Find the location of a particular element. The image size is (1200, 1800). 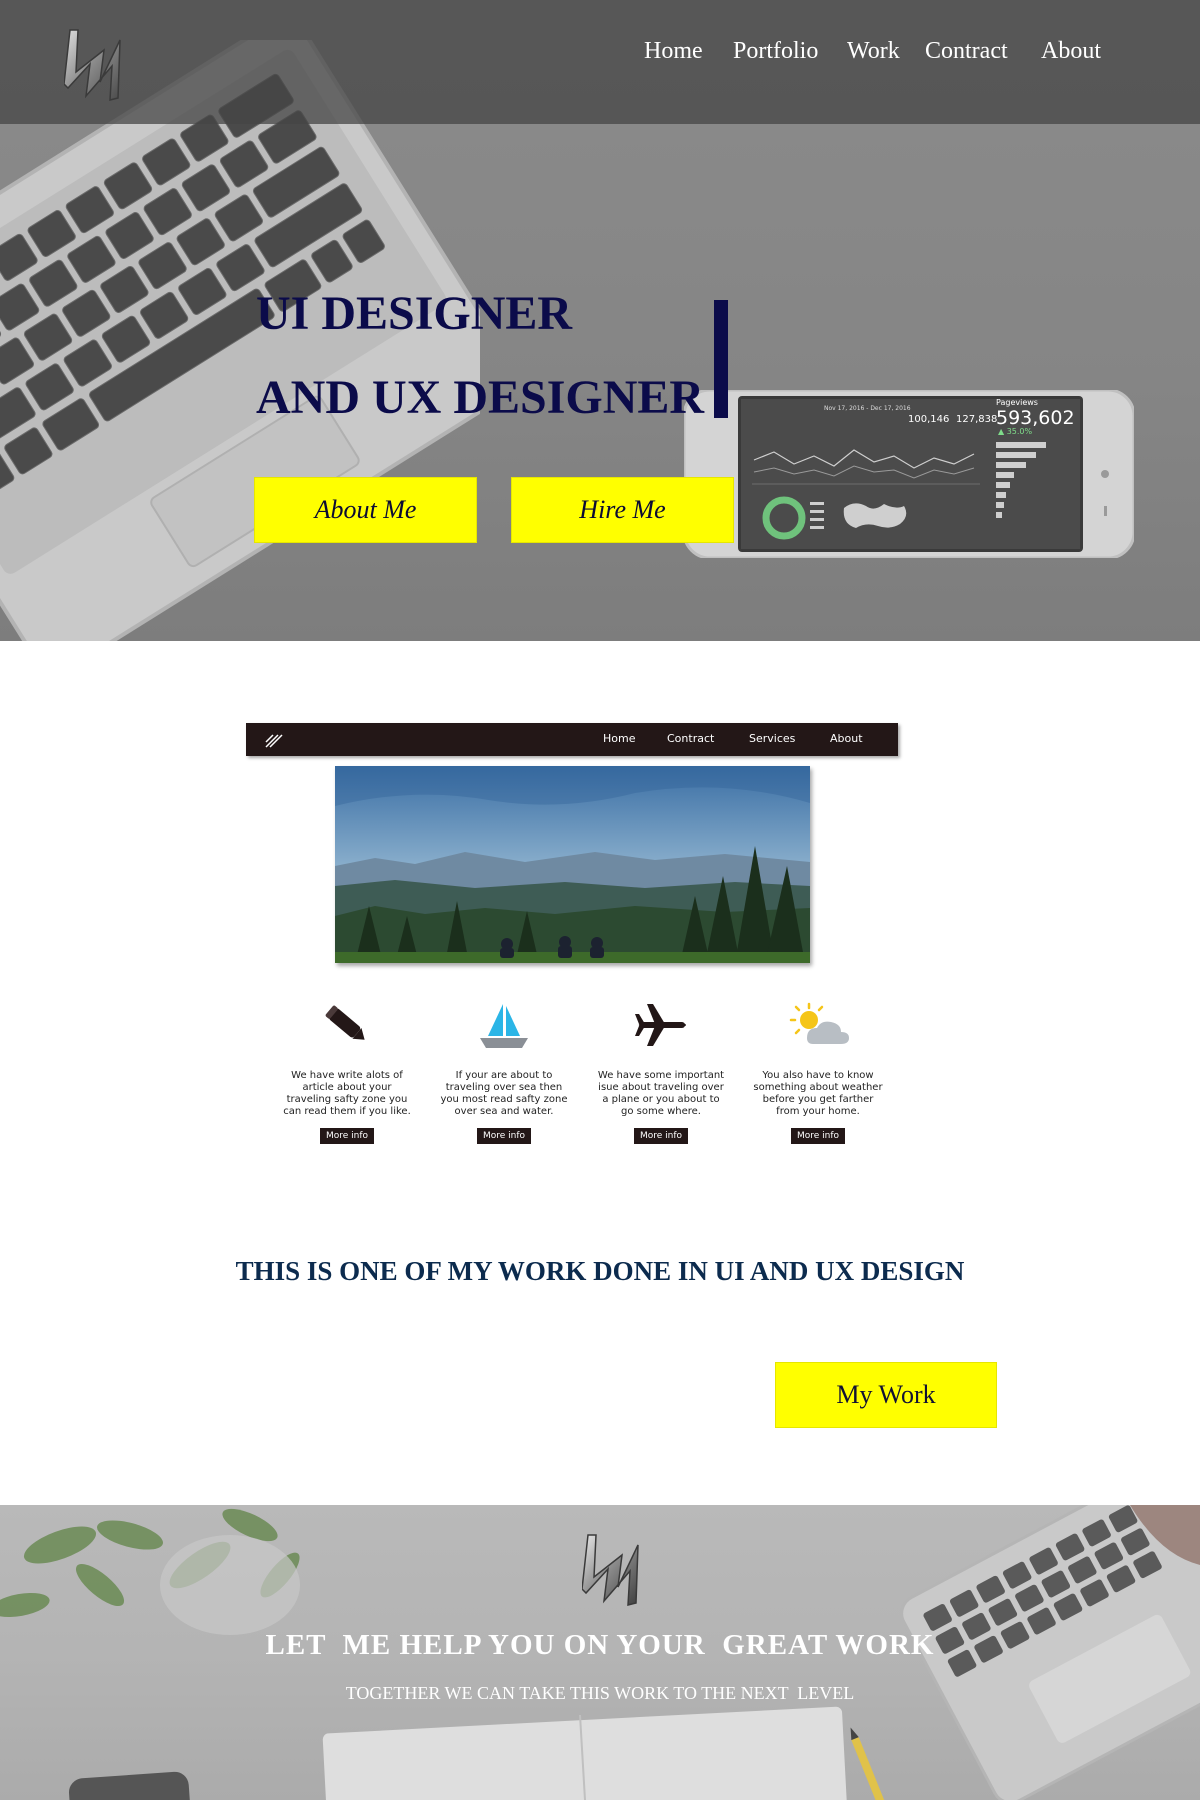

about-me-button: About Me is located at coordinates (365, 510).